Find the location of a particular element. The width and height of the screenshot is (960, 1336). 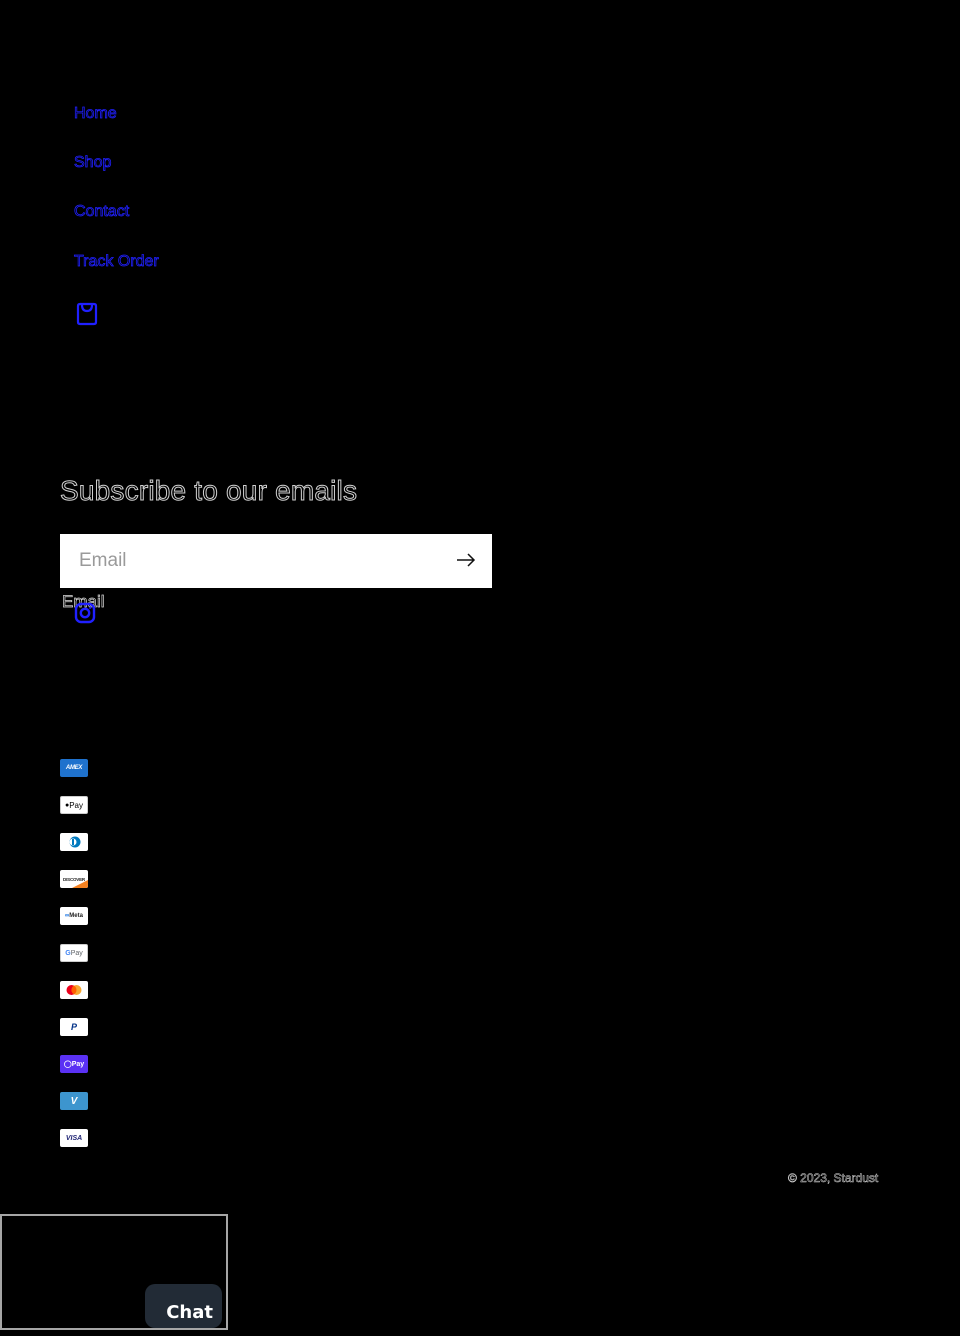

mastercard-icon is located at coordinates (74, 990).